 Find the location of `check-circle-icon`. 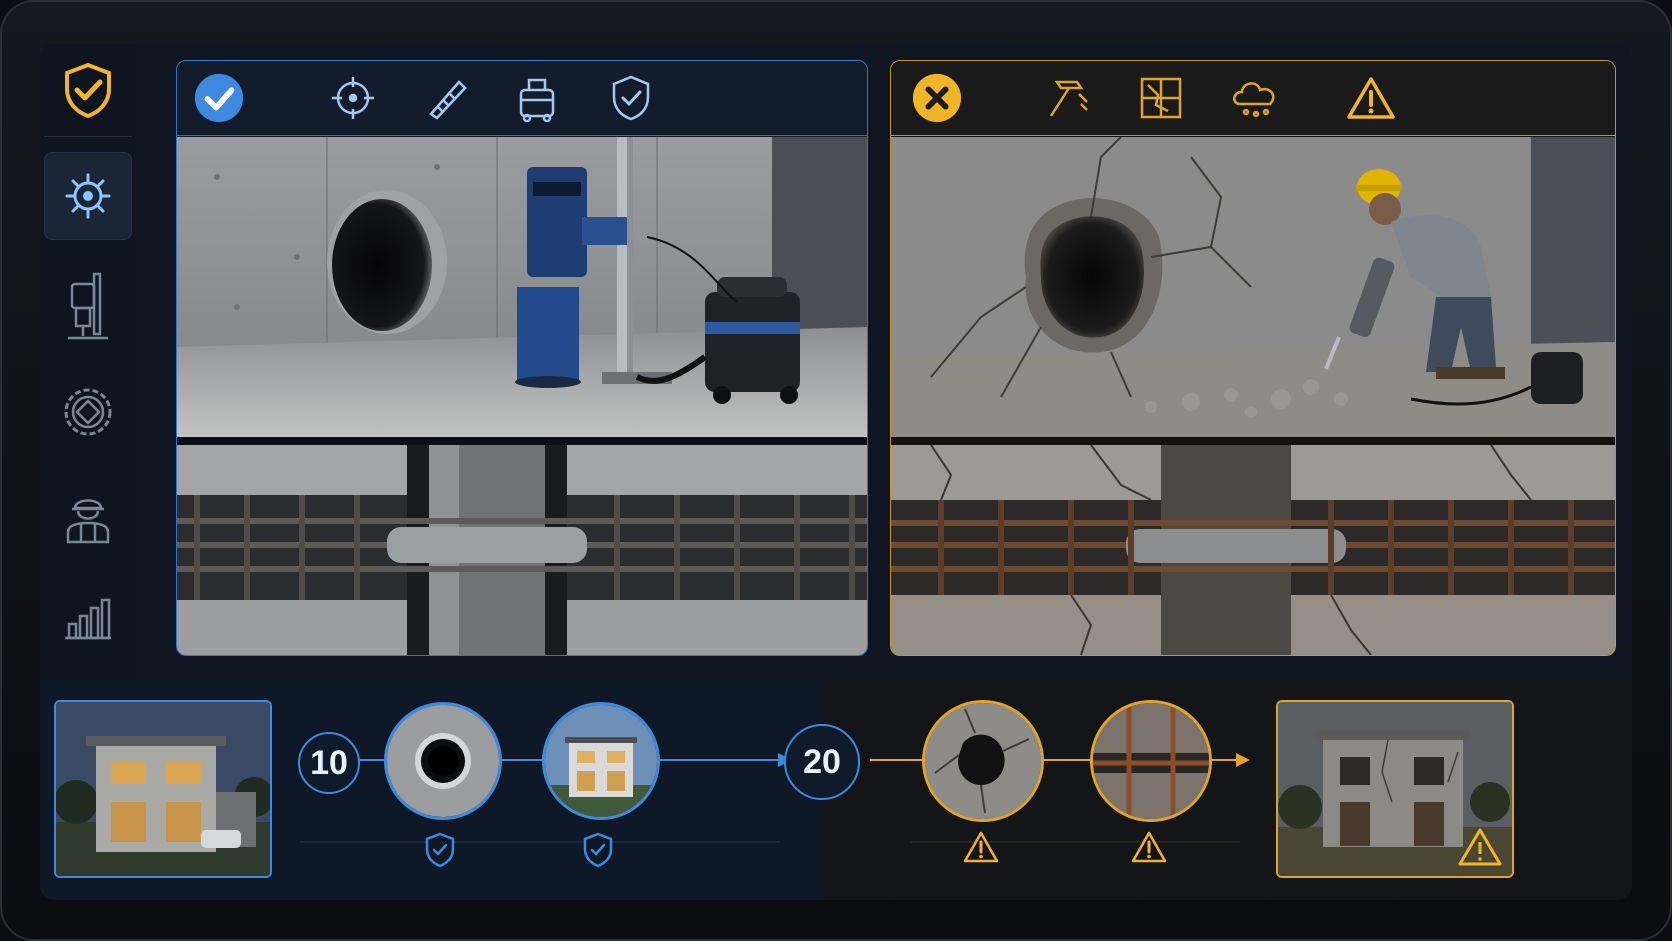

check-circle-icon is located at coordinates (219, 98).